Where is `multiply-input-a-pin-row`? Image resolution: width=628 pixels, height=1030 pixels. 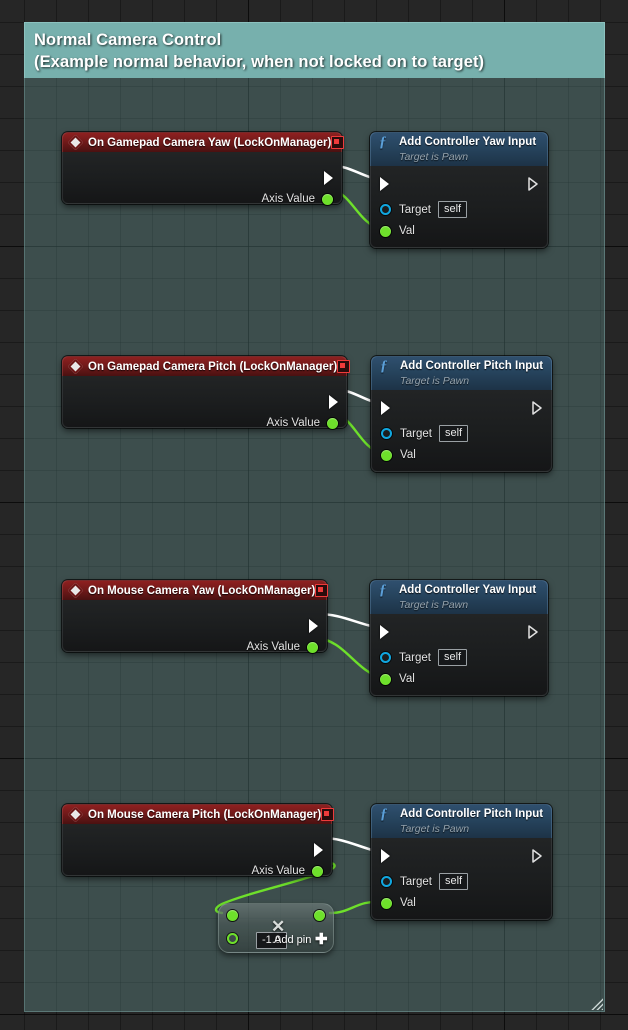
multiply-input-a-pin-row is located at coordinates (232, 915).